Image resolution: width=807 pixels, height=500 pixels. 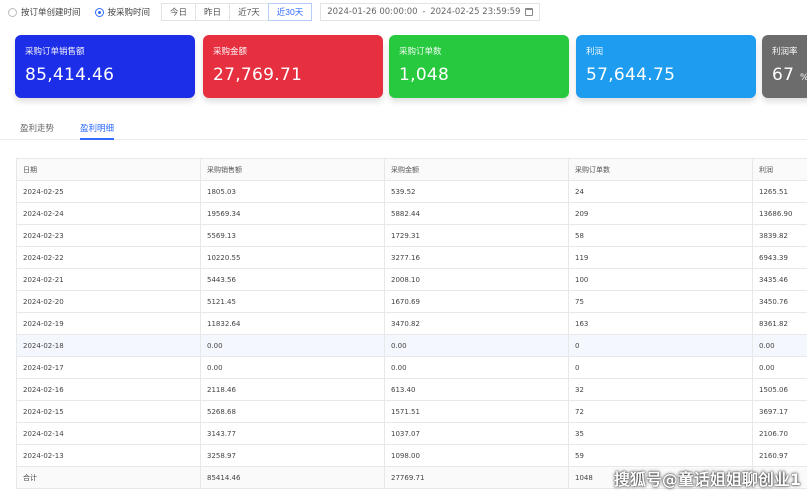 I want to click on cell-purchase-amount: 5882.44, so click(x=476, y=213).